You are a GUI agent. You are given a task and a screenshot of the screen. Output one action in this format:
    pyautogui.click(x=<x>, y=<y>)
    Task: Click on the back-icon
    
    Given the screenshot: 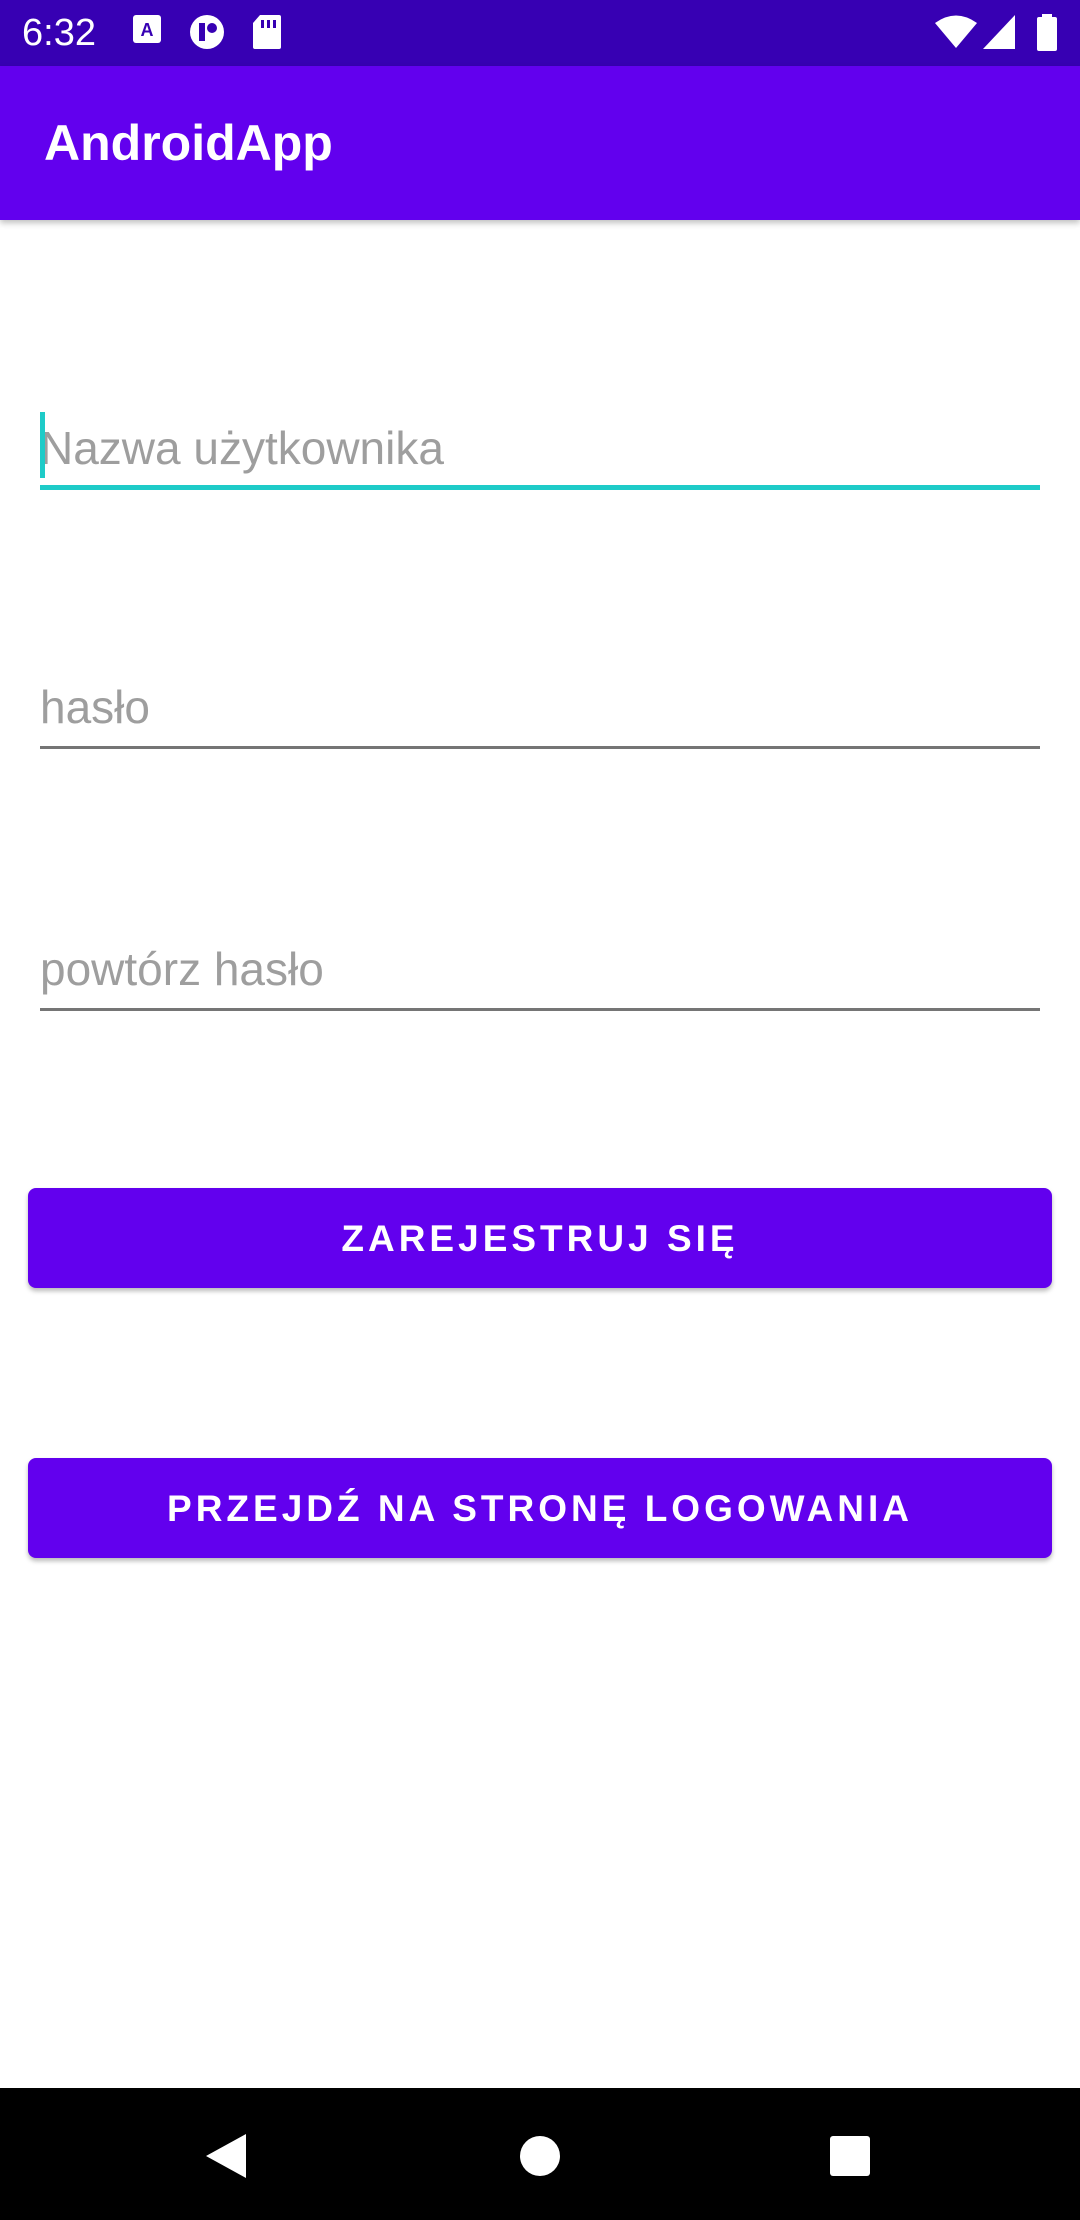 What is the action you would take?
    pyautogui.click(x=226, y=2156)
    